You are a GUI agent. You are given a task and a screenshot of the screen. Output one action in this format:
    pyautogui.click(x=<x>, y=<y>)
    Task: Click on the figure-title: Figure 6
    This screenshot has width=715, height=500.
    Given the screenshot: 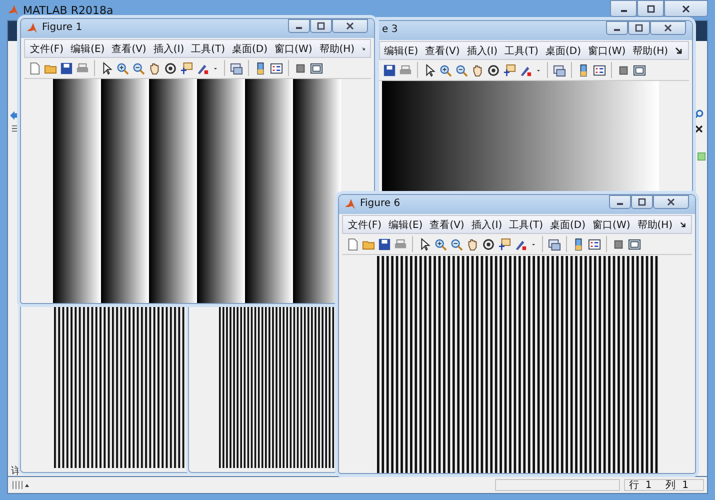 What is the action you would take?
    pyautogui.click(x=380, y=204)
    